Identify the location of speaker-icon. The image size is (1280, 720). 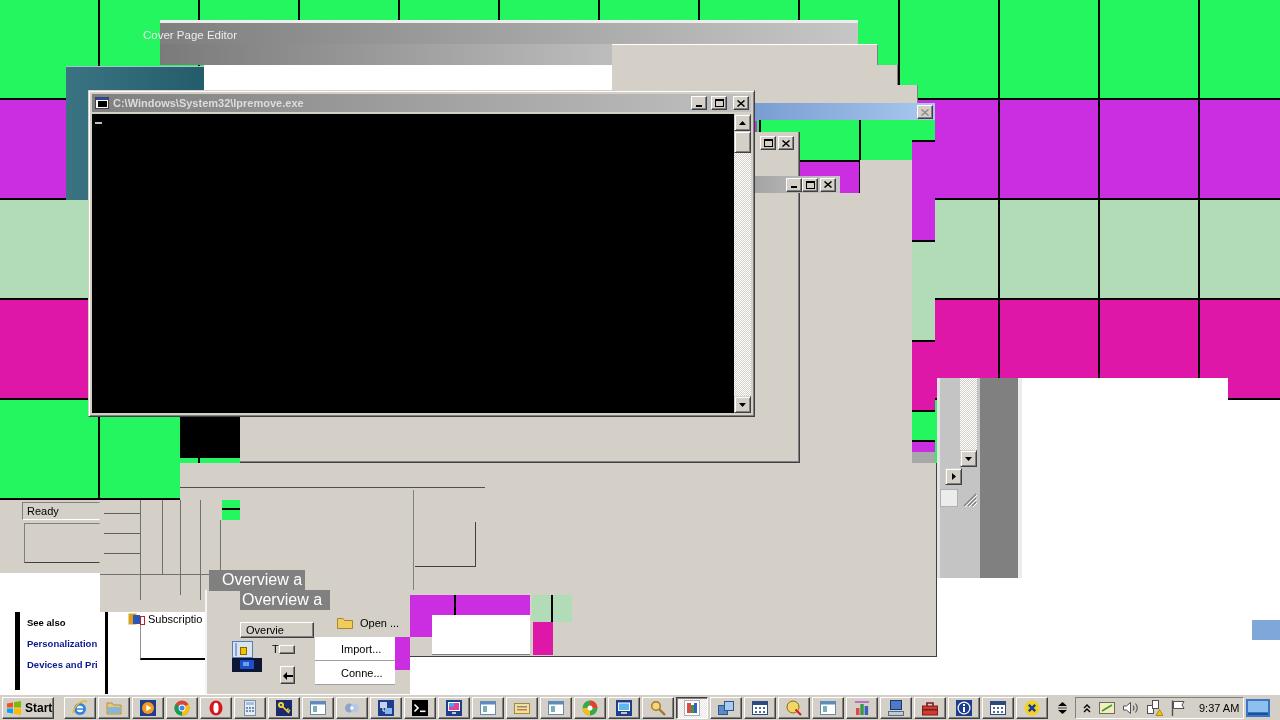
(1131, 707).